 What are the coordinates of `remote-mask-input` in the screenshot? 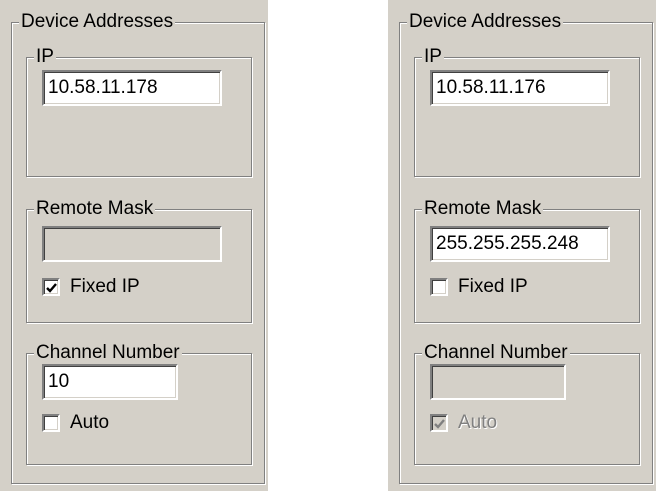 It's located at (132, 244).